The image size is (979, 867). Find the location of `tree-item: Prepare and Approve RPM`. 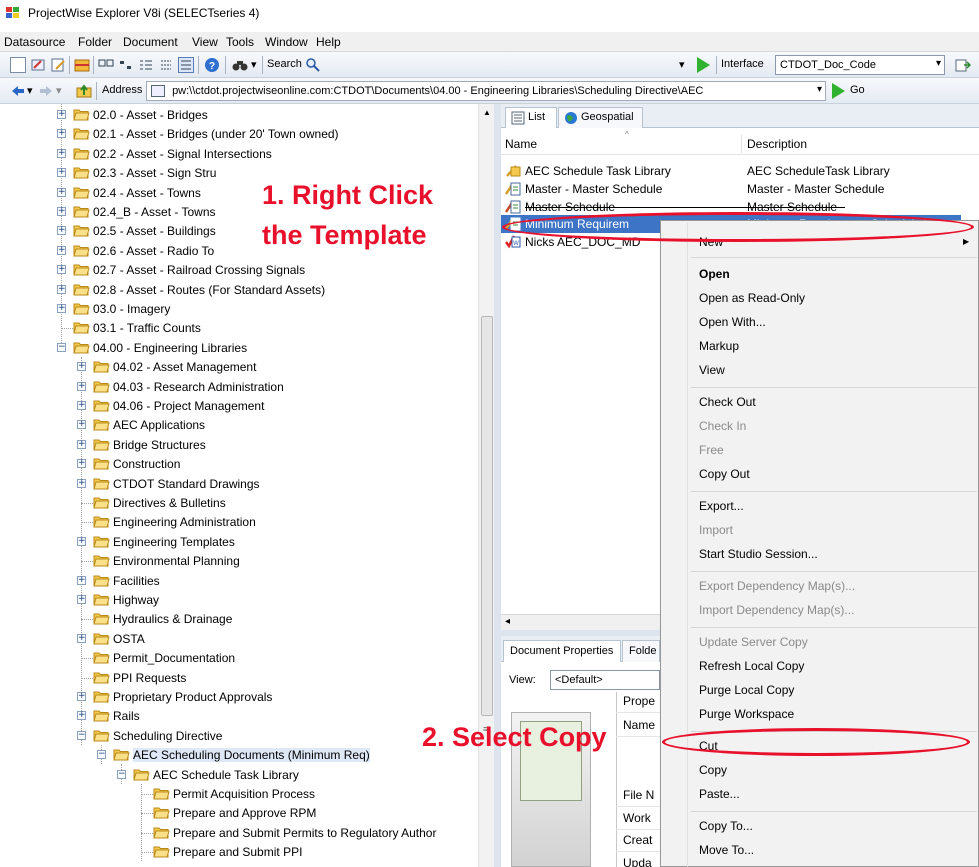

tree-item: Prepare and Approve RPM is located at coordinates (239, 813).